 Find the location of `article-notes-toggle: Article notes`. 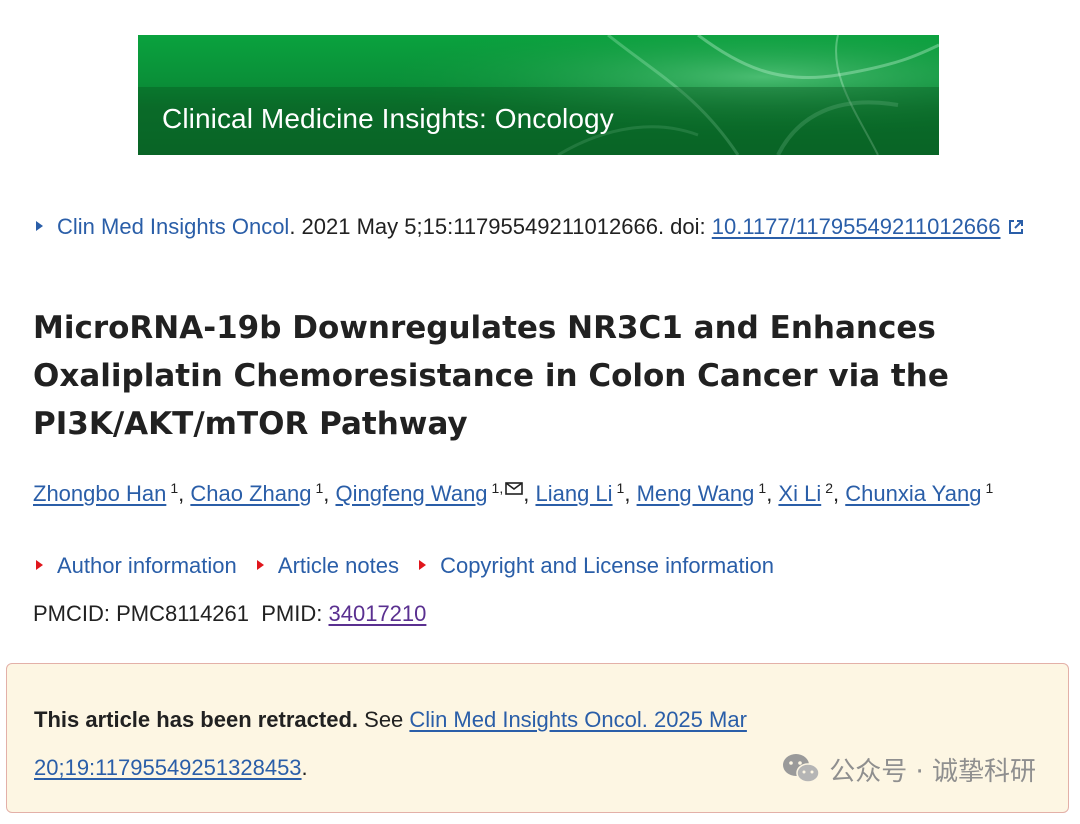

article-notes-toggle: Article notes is located at coordinates (327, 565).